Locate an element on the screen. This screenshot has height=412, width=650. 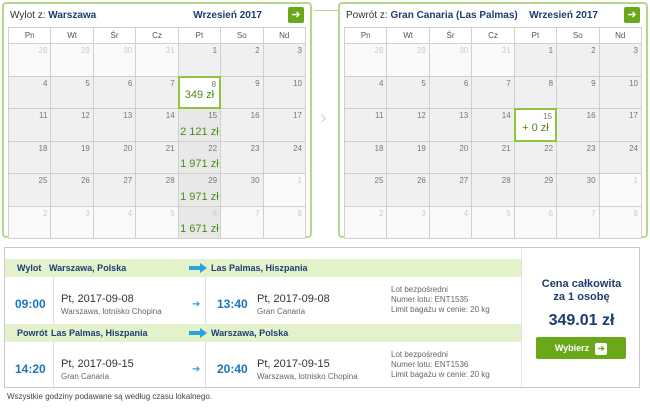
selected-day-highlight: 15 + 0 zł is located at coordinates (535, 125).